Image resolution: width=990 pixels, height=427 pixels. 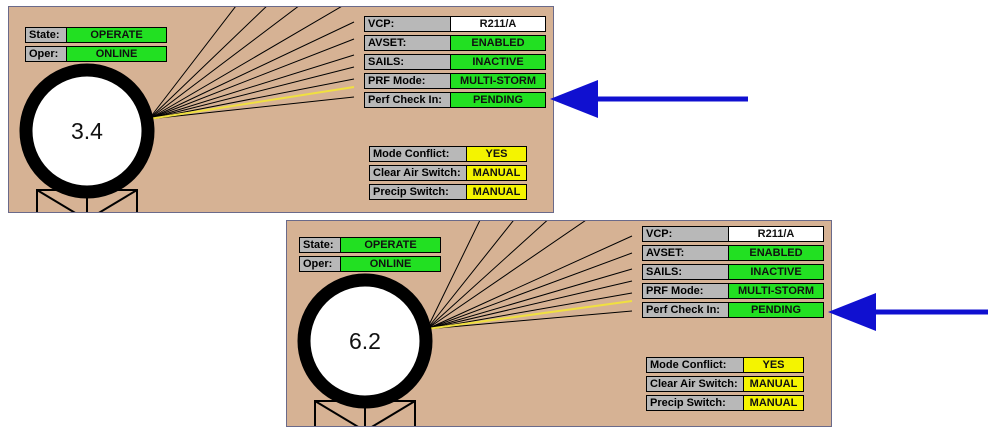 I want to click on elevation-readout: 6.2, so click(x=365, y=341).